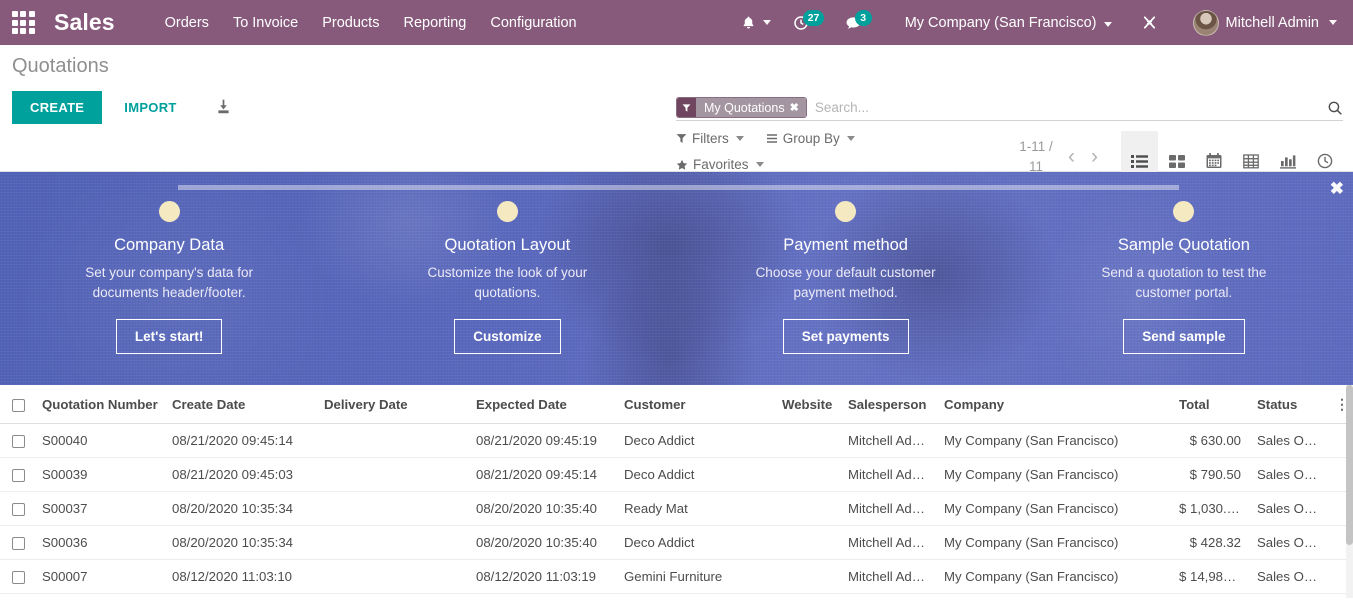 Image resolution: width=1353 pixels, height=613 pixels. Describe the element at coordinates (1053, 404) in the screenshot. I see `column-header-company: Company` at that location.